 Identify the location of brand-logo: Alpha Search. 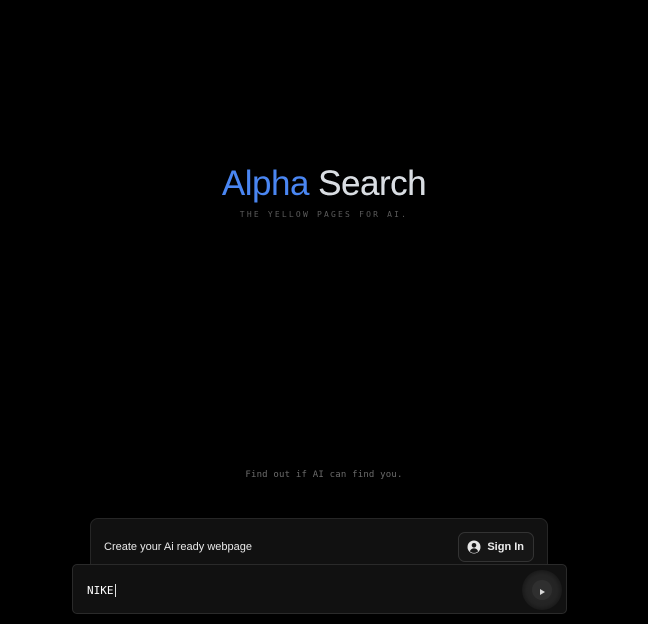
(324, 184).